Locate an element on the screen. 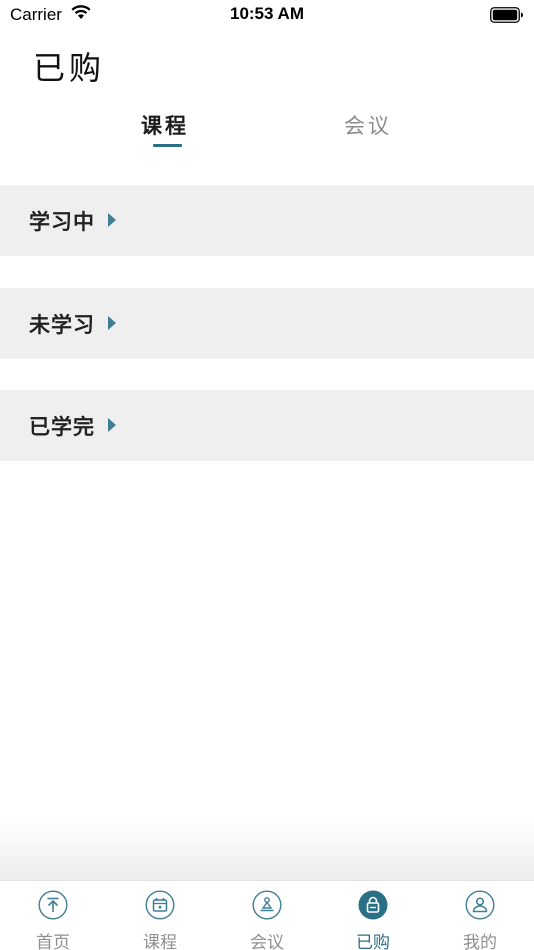 Image resolution: width=534 pixels, height=950 pixels. tab-bar-item-course: 课程 is located at coordinates (160, 915).